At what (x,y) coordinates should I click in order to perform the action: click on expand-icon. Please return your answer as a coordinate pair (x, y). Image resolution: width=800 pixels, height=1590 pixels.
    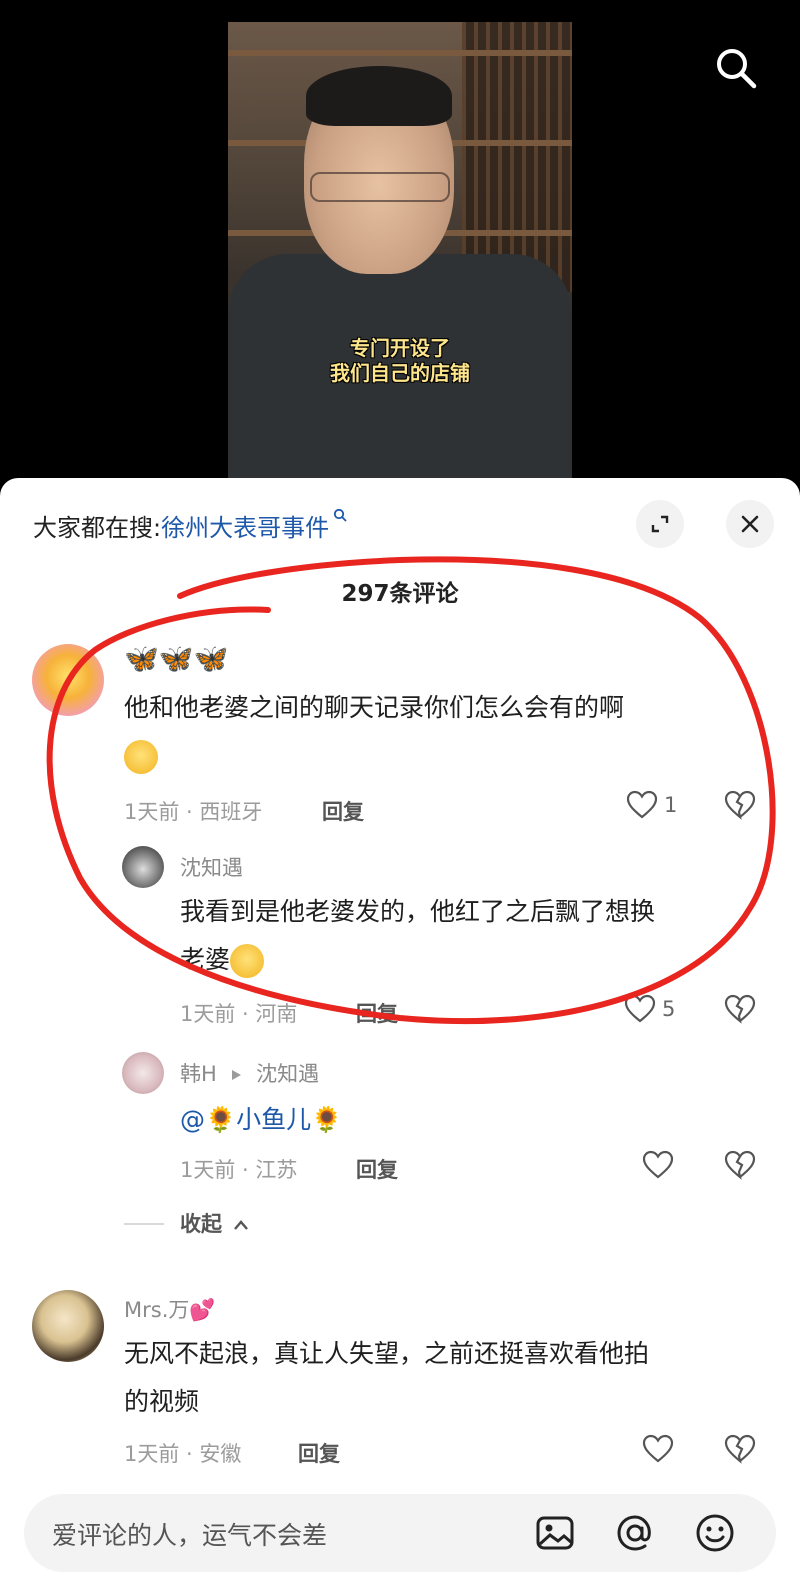
    Looking at the image, I should click on (660, 524).